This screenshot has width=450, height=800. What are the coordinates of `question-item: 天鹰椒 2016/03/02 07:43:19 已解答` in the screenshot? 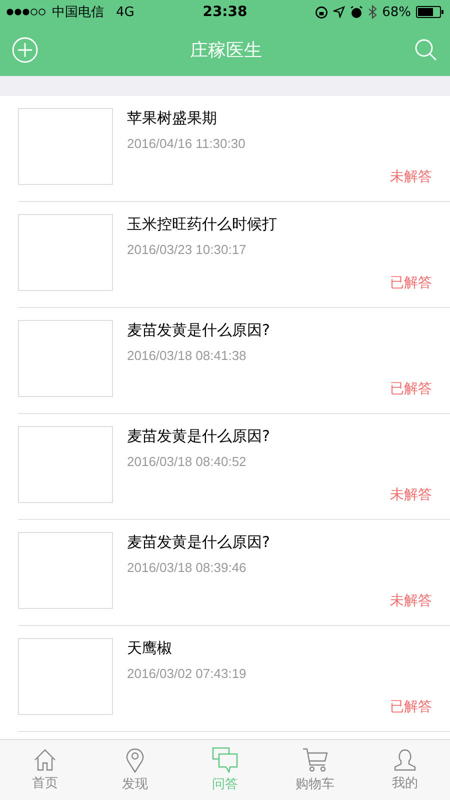 It's located at (234, 679).